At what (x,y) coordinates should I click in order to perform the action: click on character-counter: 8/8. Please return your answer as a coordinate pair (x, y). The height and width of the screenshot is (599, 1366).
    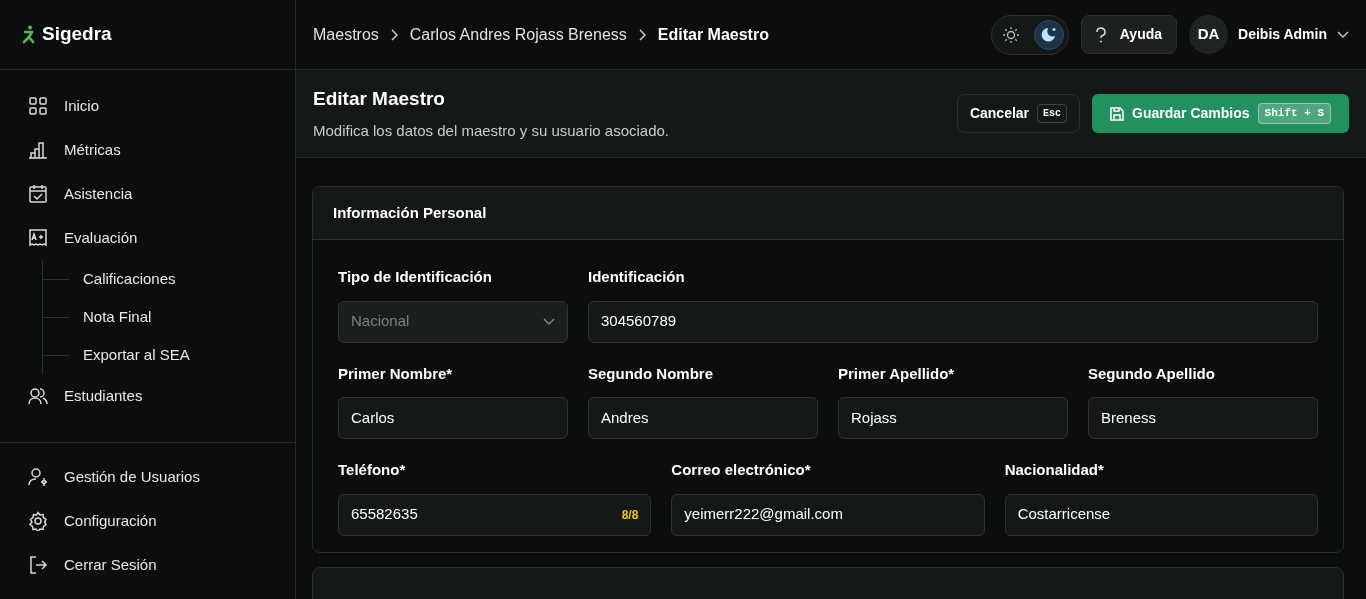
    Looking at the image, I should click on (630, 515).